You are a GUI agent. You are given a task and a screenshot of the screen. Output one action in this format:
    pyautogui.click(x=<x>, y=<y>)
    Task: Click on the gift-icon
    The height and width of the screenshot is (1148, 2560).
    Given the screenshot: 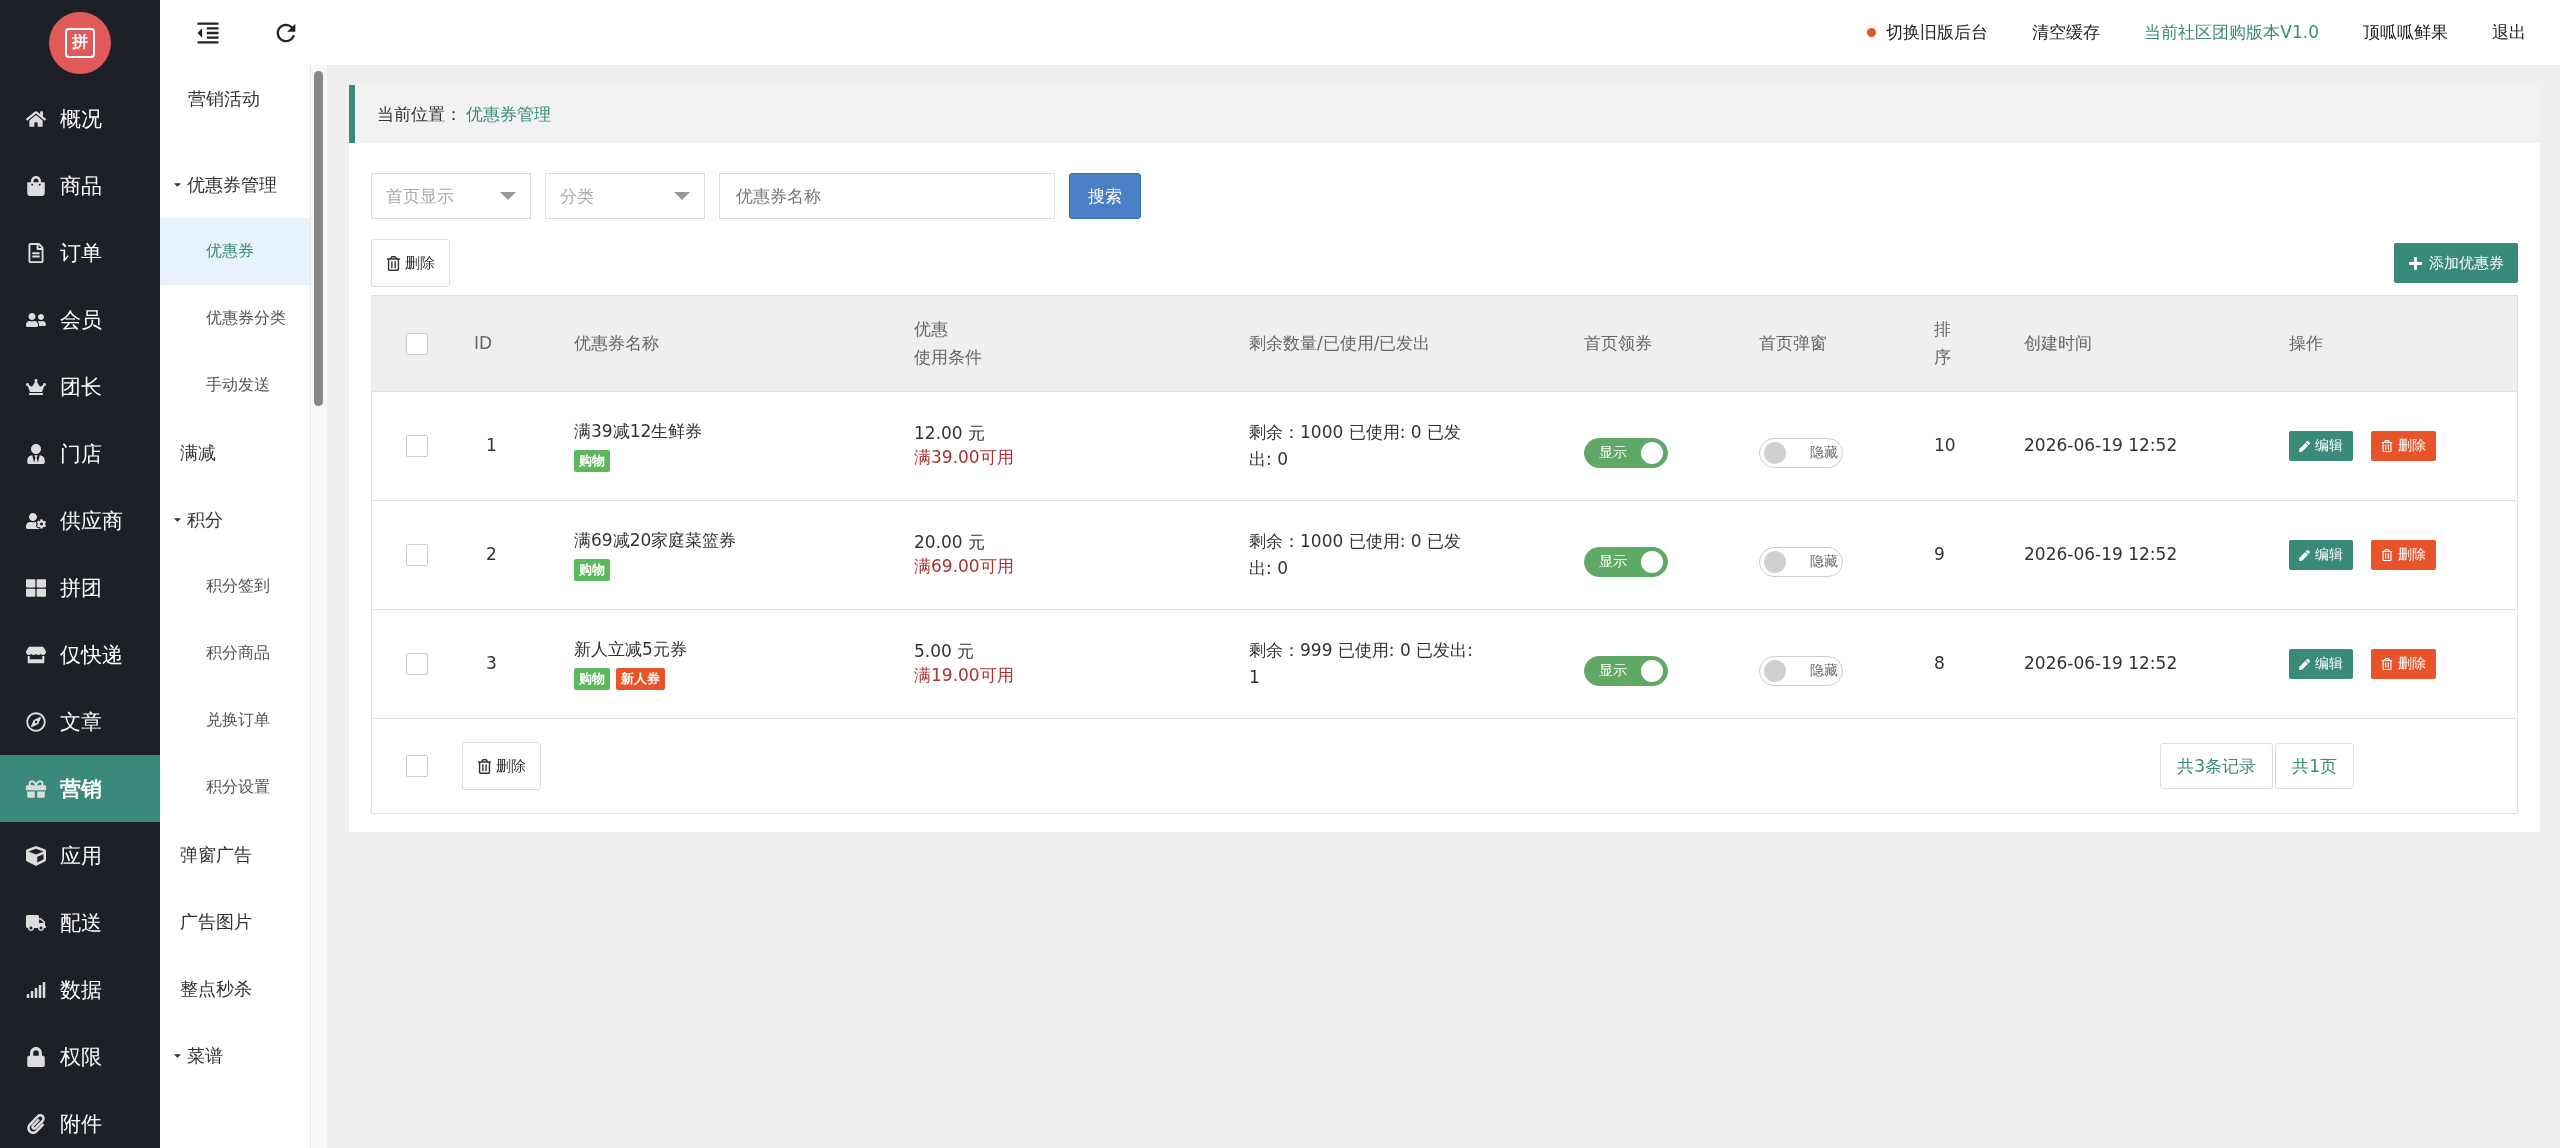 What is the action you would take?
    pyautogui.click(x=36, y=788)
    